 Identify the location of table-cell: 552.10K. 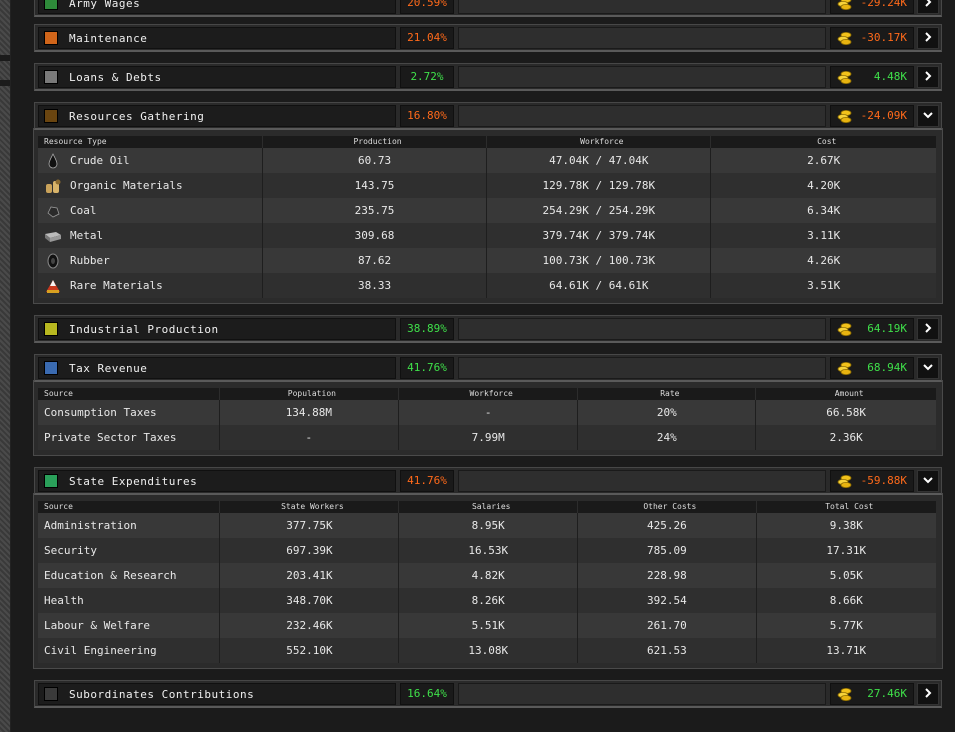
(309, 650).